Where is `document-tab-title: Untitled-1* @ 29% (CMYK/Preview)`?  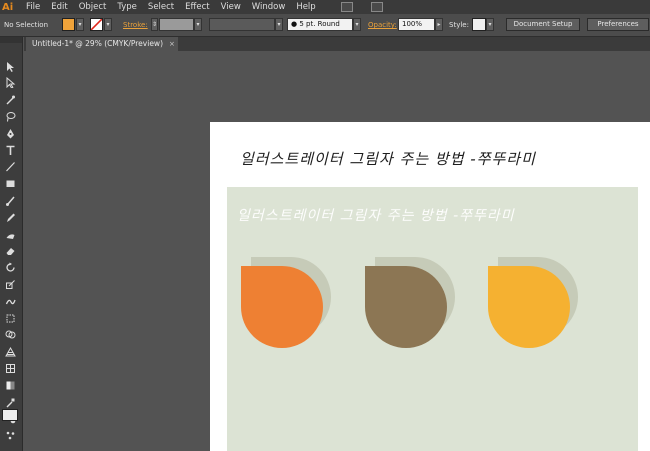 document-tab-title: Untitled-1* @ 29% (CMYK/Preview) is located at coordinates (97, 43).